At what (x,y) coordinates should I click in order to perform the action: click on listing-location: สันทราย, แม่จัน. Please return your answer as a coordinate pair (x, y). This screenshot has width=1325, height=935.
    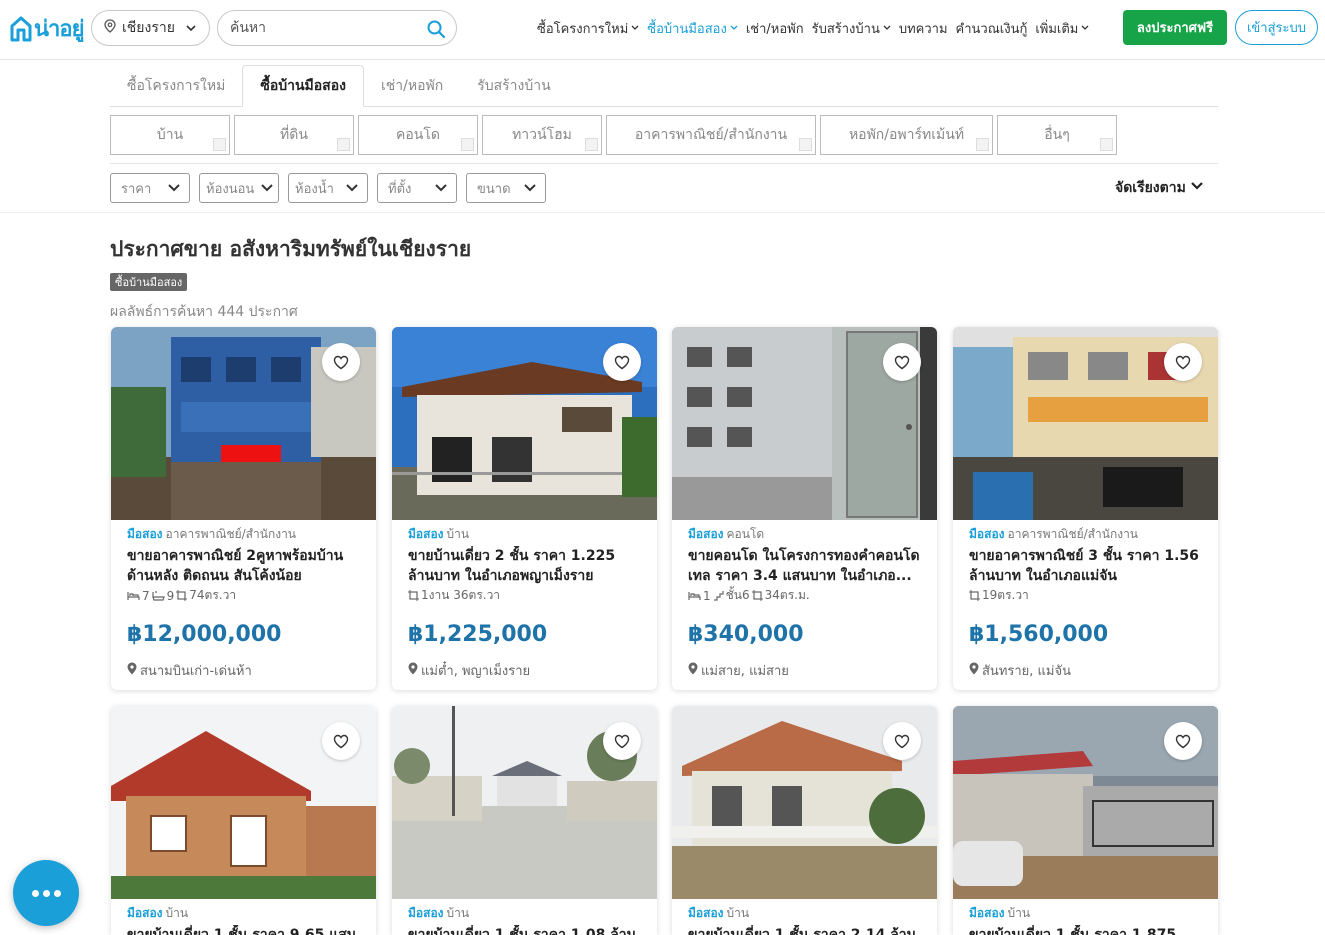
    Looking at the image, I should click on (1020, 670).